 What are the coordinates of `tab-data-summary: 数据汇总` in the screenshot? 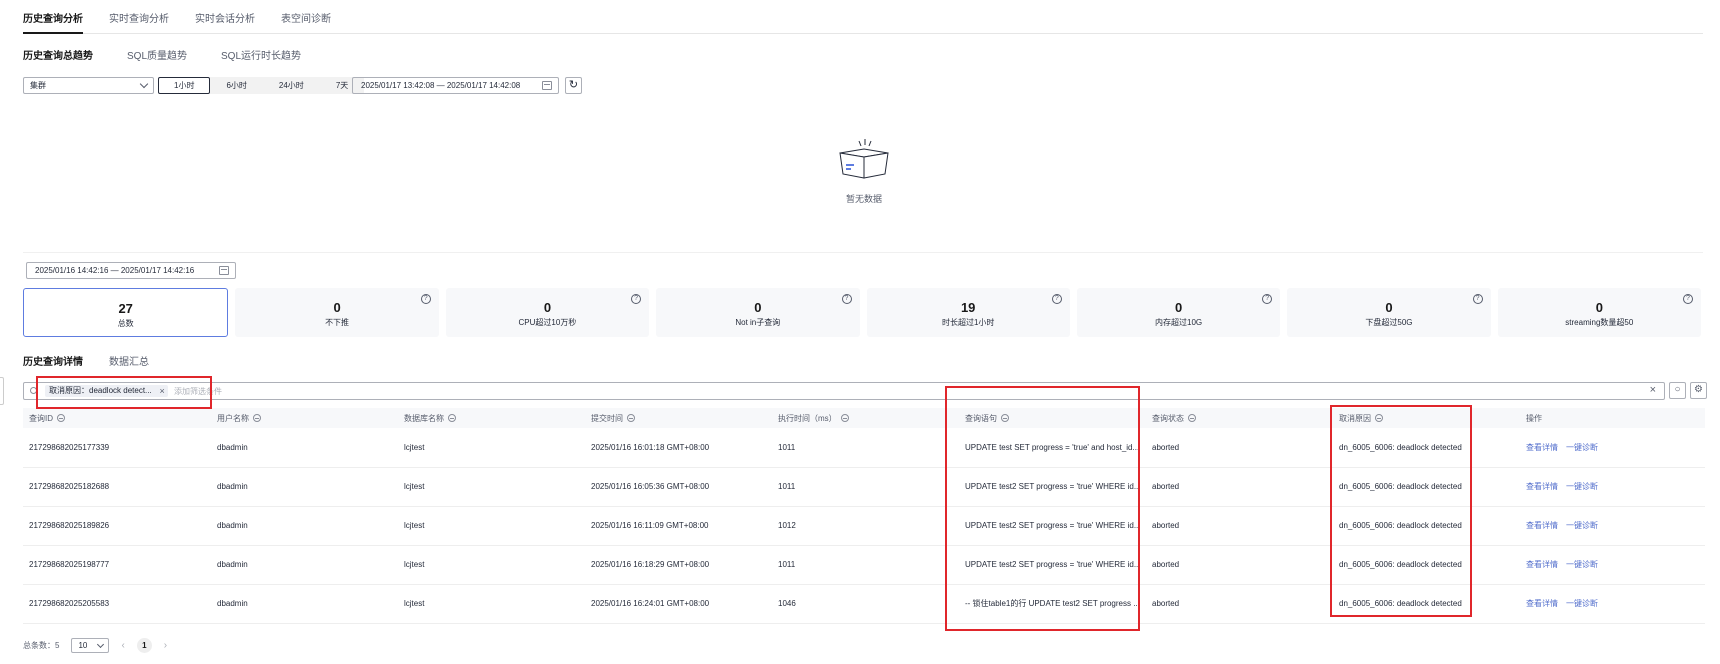 It's located at (129, 360).